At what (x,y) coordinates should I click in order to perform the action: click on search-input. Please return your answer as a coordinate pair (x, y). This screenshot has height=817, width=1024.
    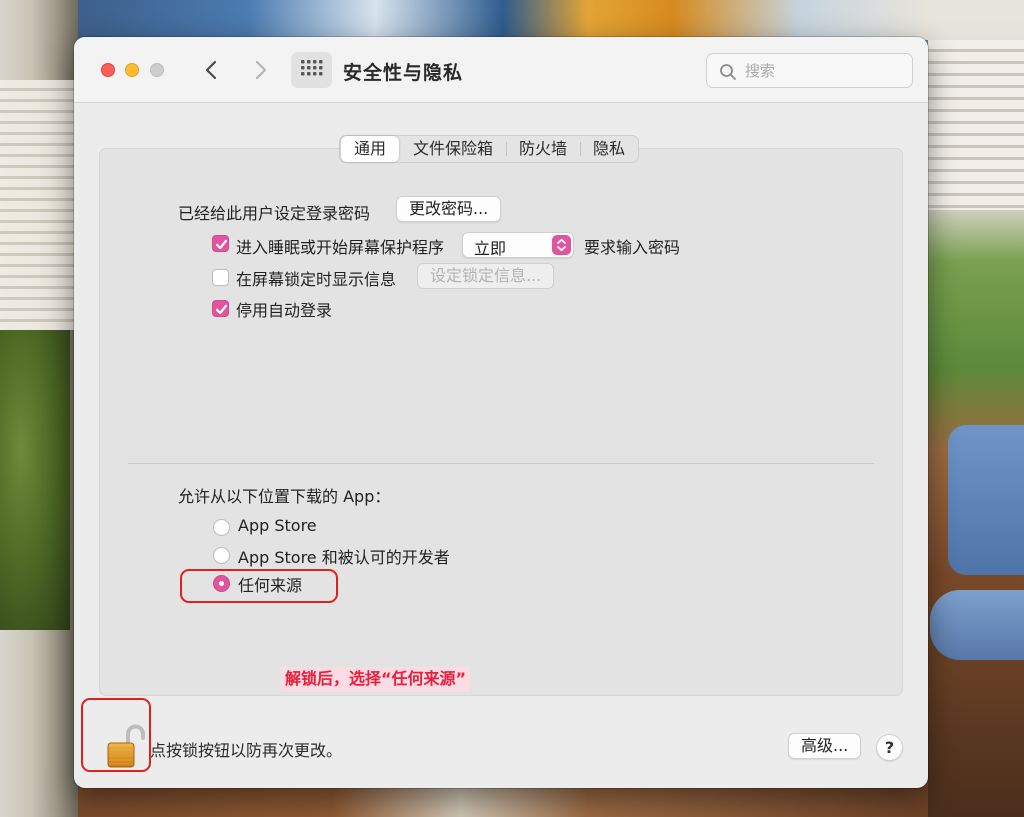
    Looking at the image, I should click on (825, 71).